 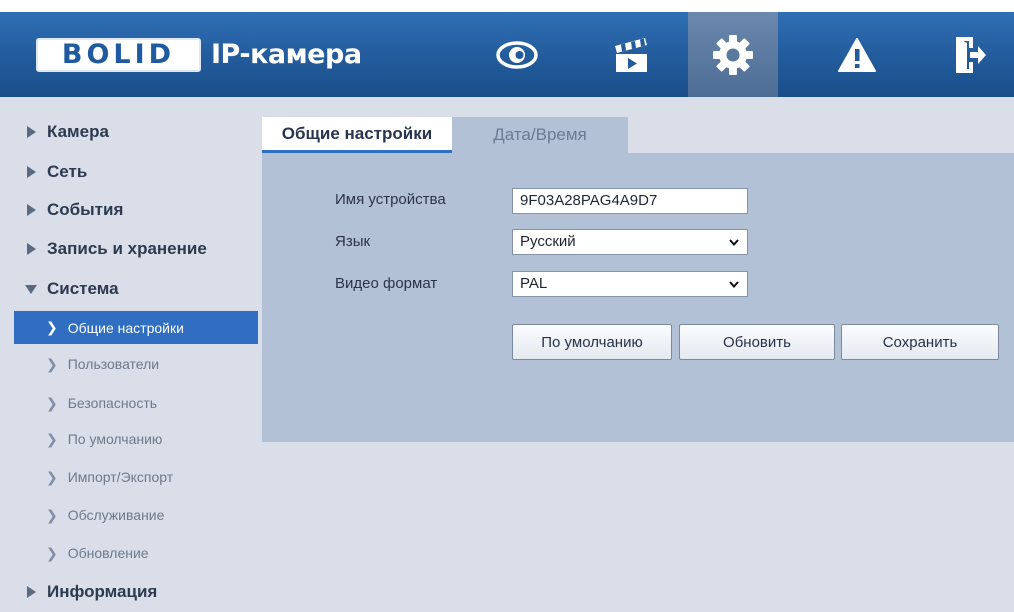 What do you see at coordinates (127, 248) in the screenshot?
I see `sidebar-section-label: Запись и хранение` at bounding box center [127, 248].